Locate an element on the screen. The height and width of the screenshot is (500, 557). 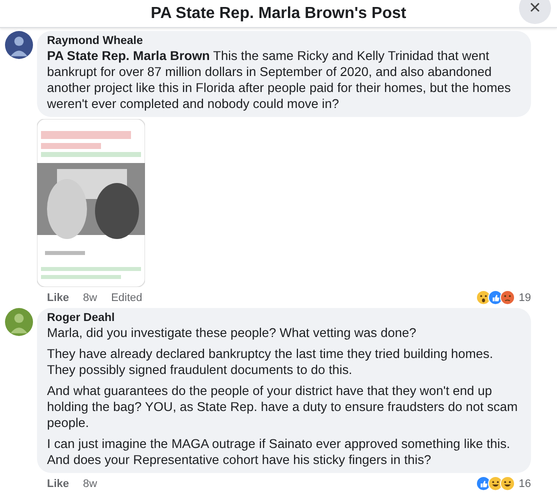
comment-text: Marla, did you investigate these people? What vetting was done? is located at coordinates (232, 333).